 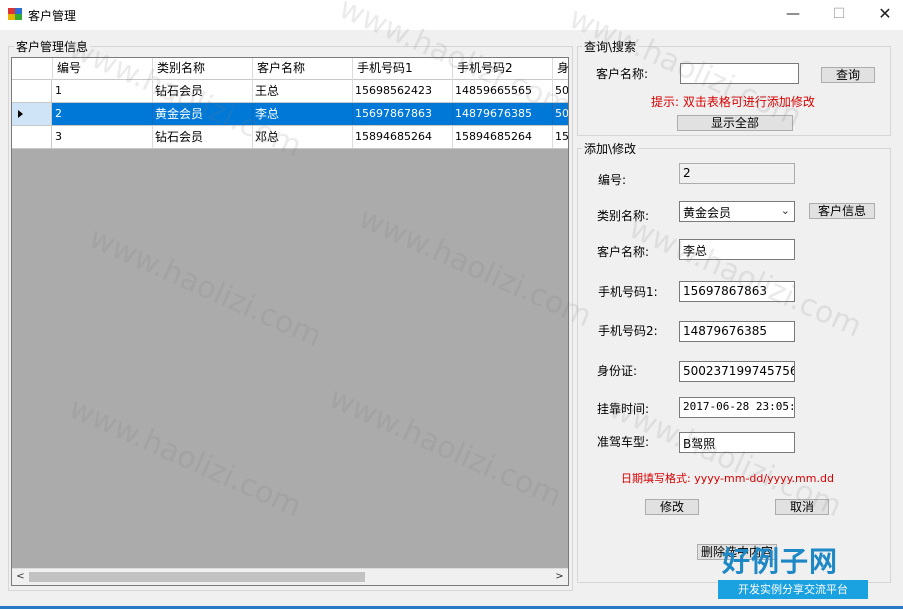 What do you see at coordinates (103, 69) in the screenshot?
I see `column-header-id: 编号` at bounding box center [103, 69].